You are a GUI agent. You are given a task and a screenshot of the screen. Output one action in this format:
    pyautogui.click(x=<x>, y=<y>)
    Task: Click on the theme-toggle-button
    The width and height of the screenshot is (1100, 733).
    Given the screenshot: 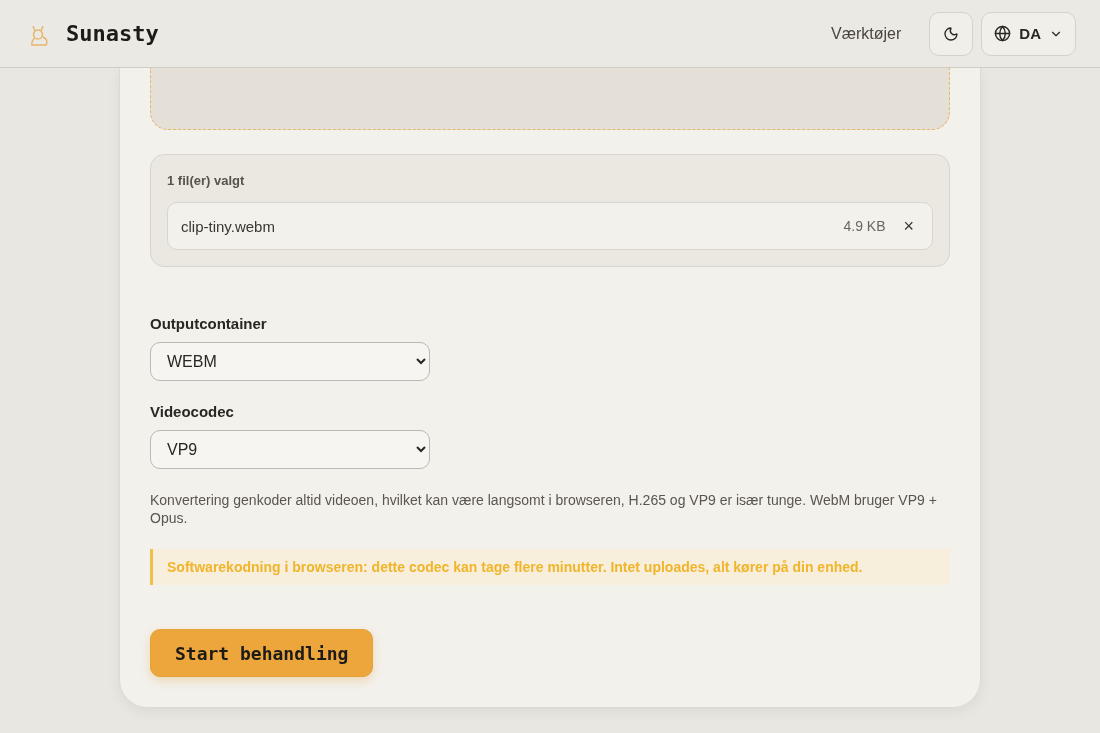 What is the action you would take?
    pyautogui.click(x=951, y=33)
    